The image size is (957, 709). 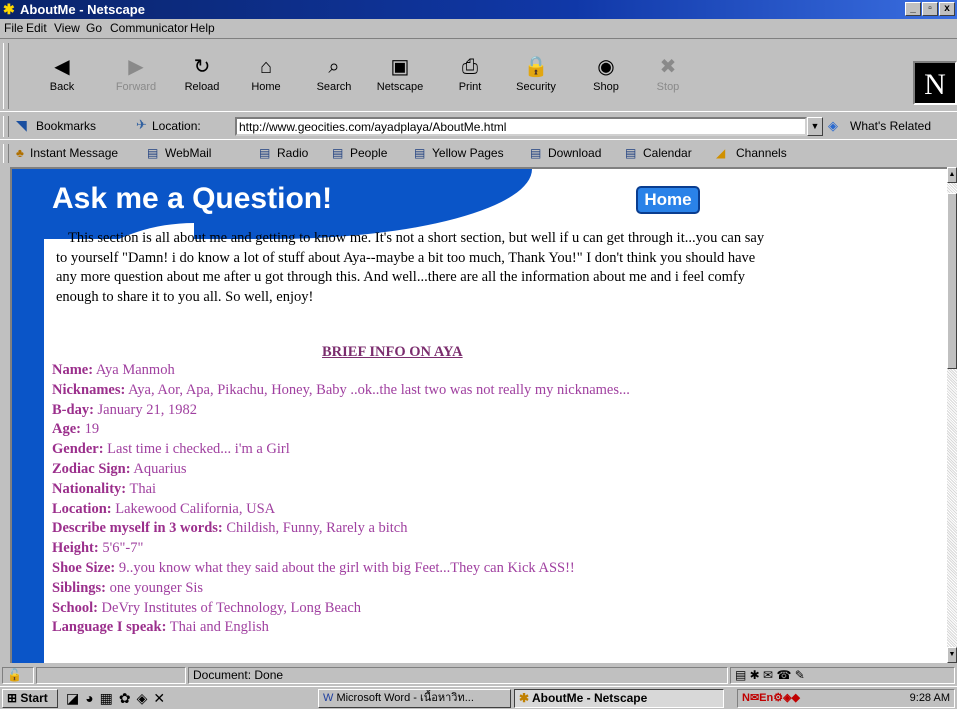 What do you see at coordinates (536, 87) in the screenshot?
I see `nav-label: Security` at bounding box center [536, 87].